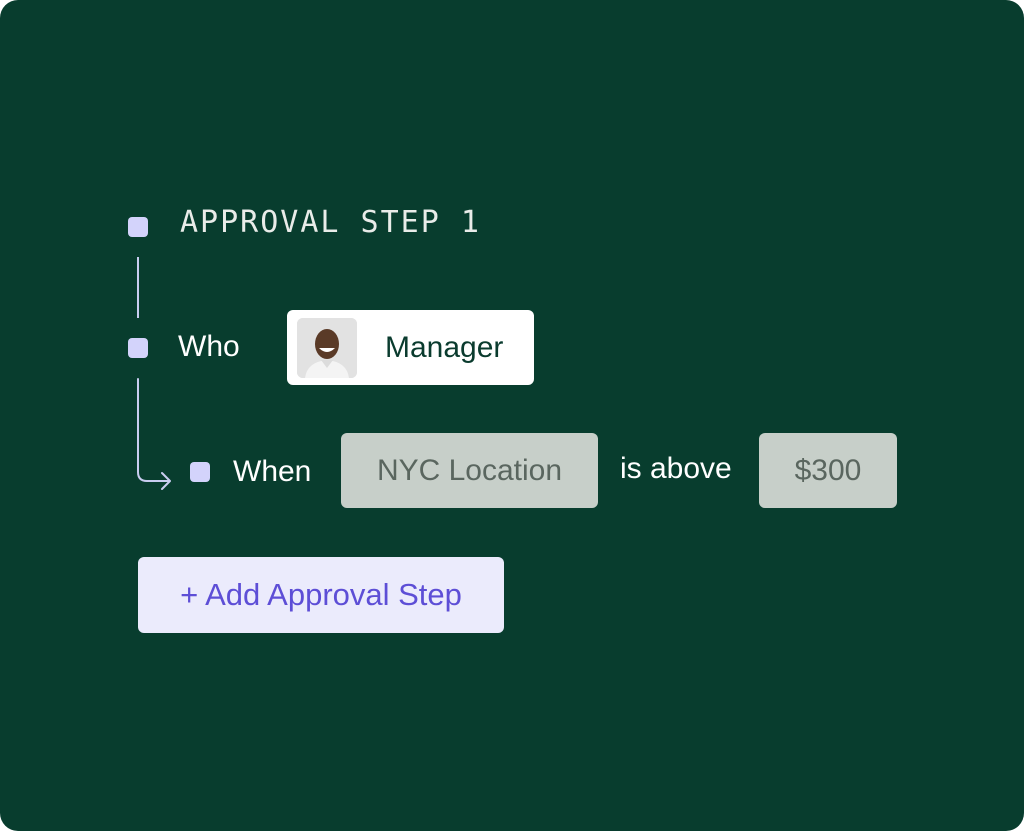 The width and height of the screenshot is (1024, 831). I want to click on person-avatar-icon, so click(327, 347).